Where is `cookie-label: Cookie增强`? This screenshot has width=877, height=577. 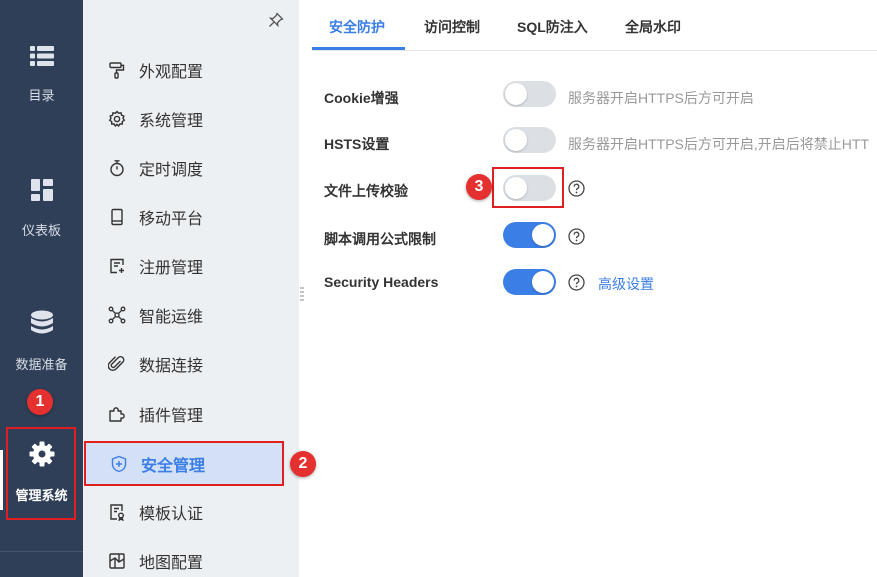 cookie-label: Cookie增强 is located at coordinates (361, 98).